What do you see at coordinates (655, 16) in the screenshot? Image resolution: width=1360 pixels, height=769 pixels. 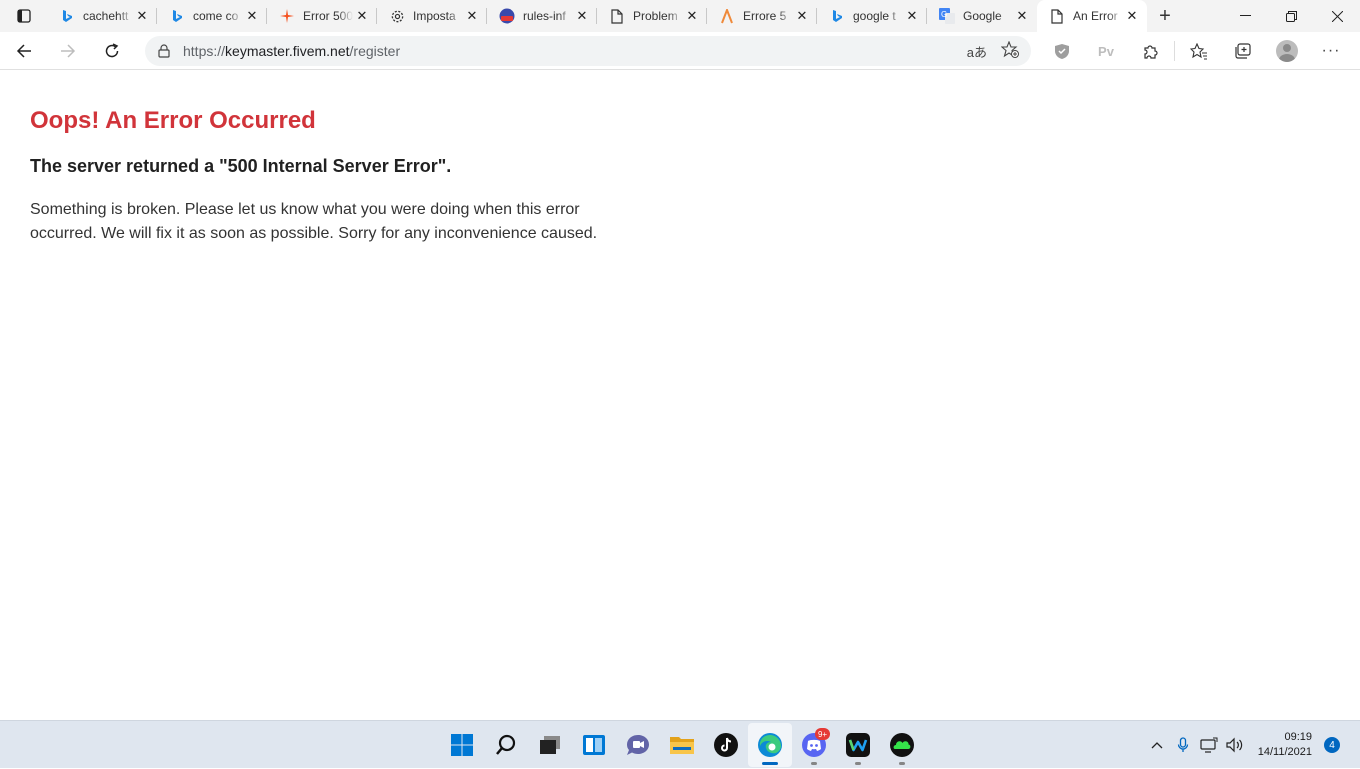 I see `tab-title: Problem` at bounding box center [655, 16].